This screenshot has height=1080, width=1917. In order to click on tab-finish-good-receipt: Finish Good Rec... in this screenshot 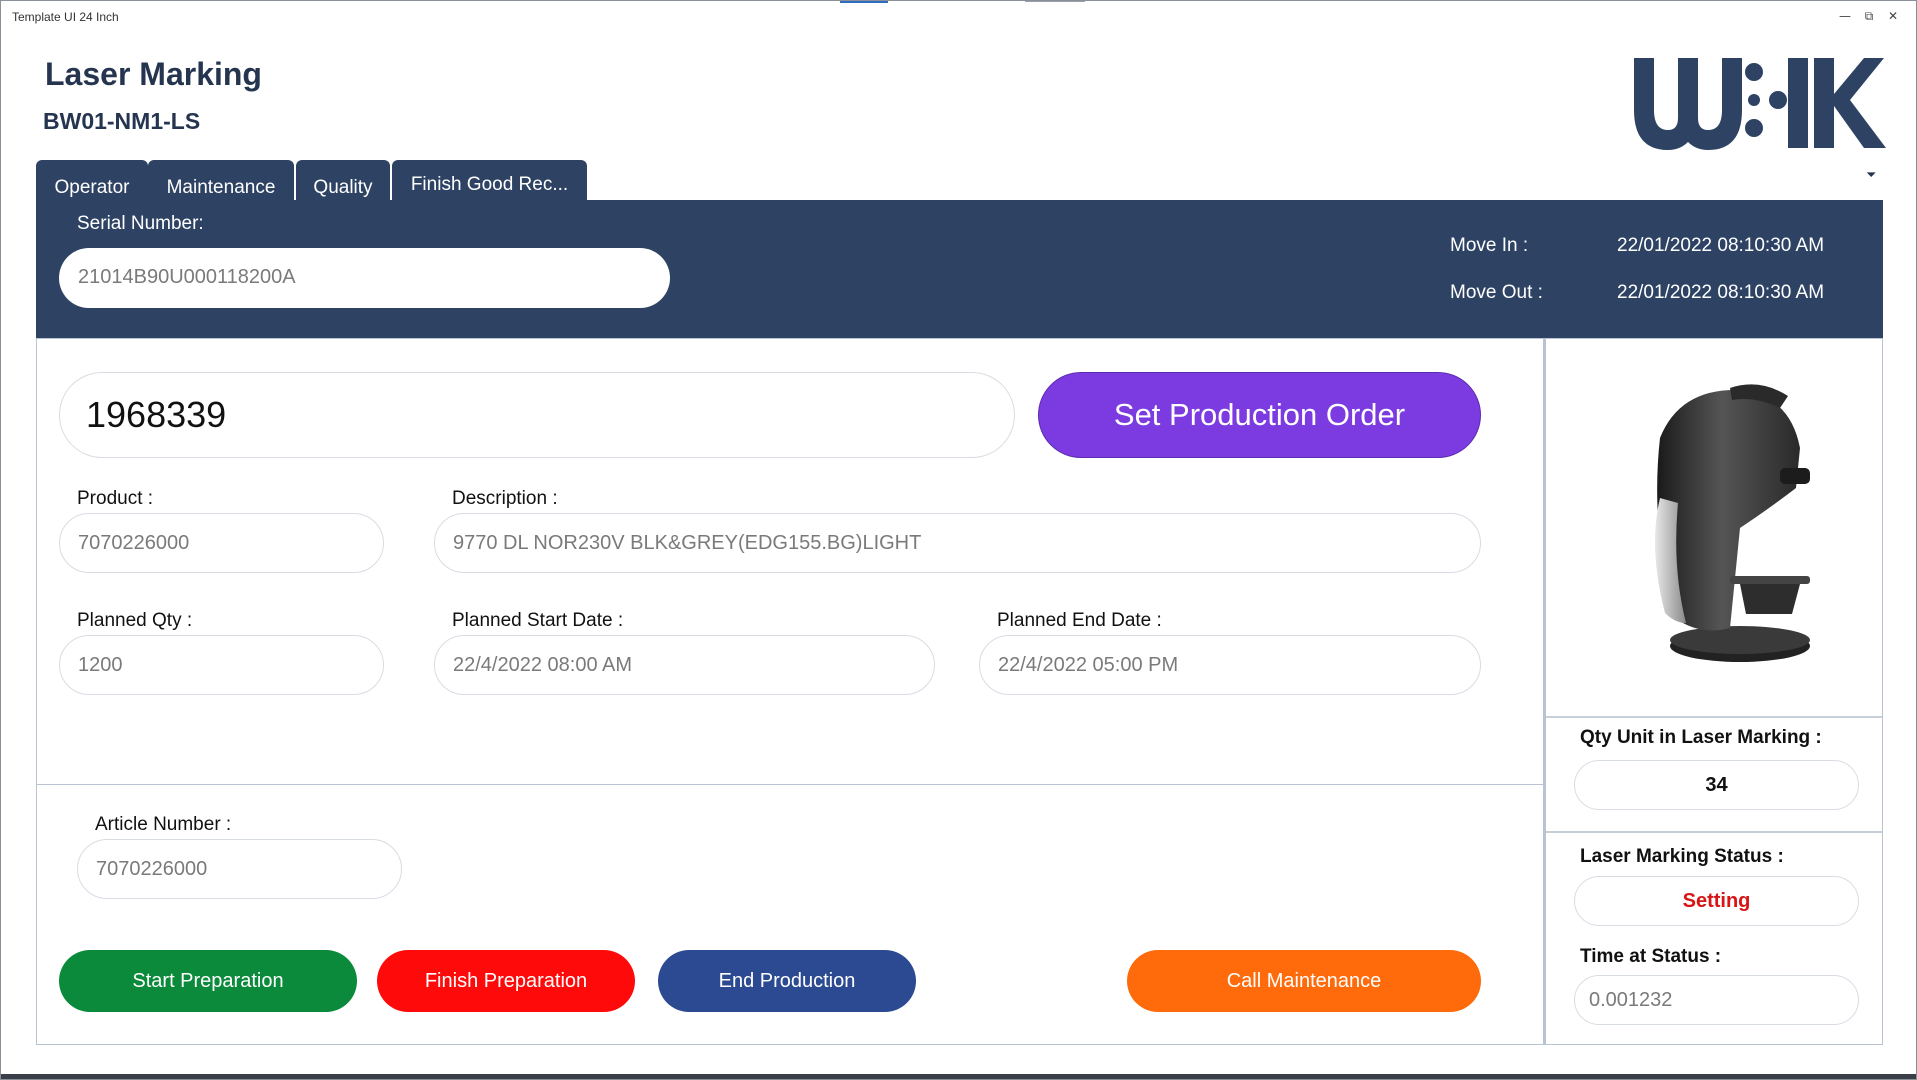, I will do `click(489, 180)`.